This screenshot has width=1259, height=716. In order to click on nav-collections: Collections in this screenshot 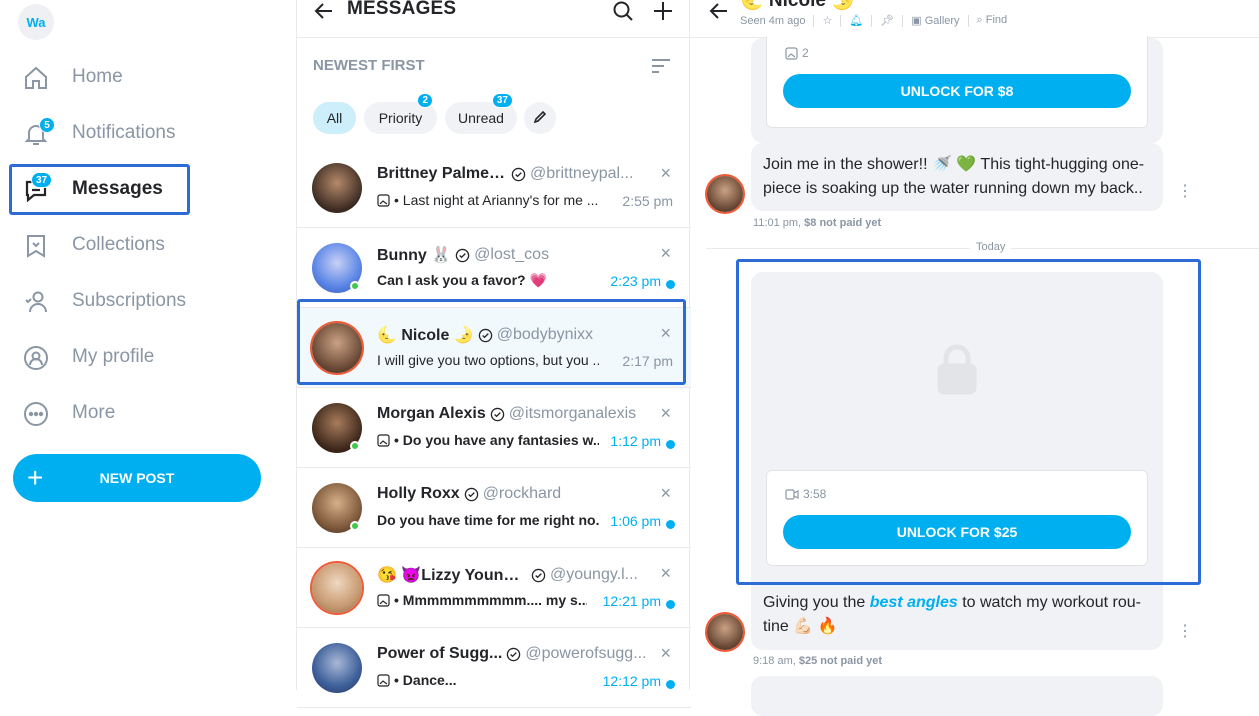, I will do `click(100, 245)`.